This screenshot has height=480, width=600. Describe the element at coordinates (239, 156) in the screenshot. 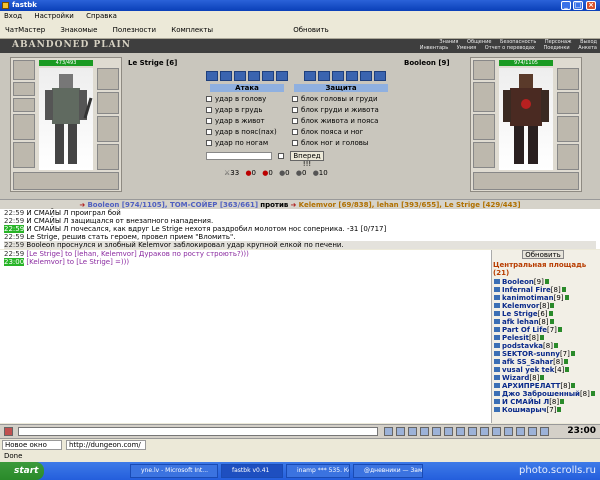

I see `spell-field` at that location.